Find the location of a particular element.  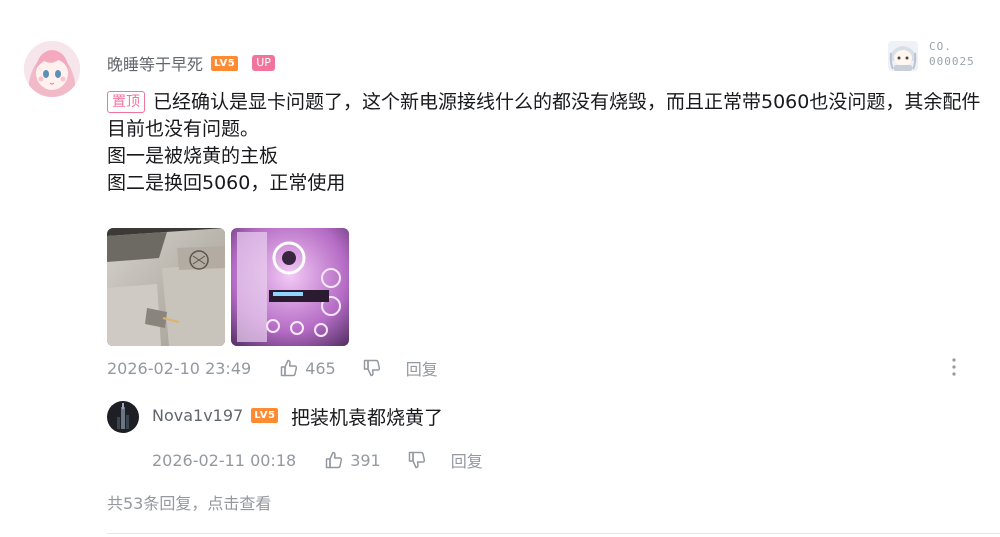

tower-silhouette-avatar-image is located at coordinates (123, 417).